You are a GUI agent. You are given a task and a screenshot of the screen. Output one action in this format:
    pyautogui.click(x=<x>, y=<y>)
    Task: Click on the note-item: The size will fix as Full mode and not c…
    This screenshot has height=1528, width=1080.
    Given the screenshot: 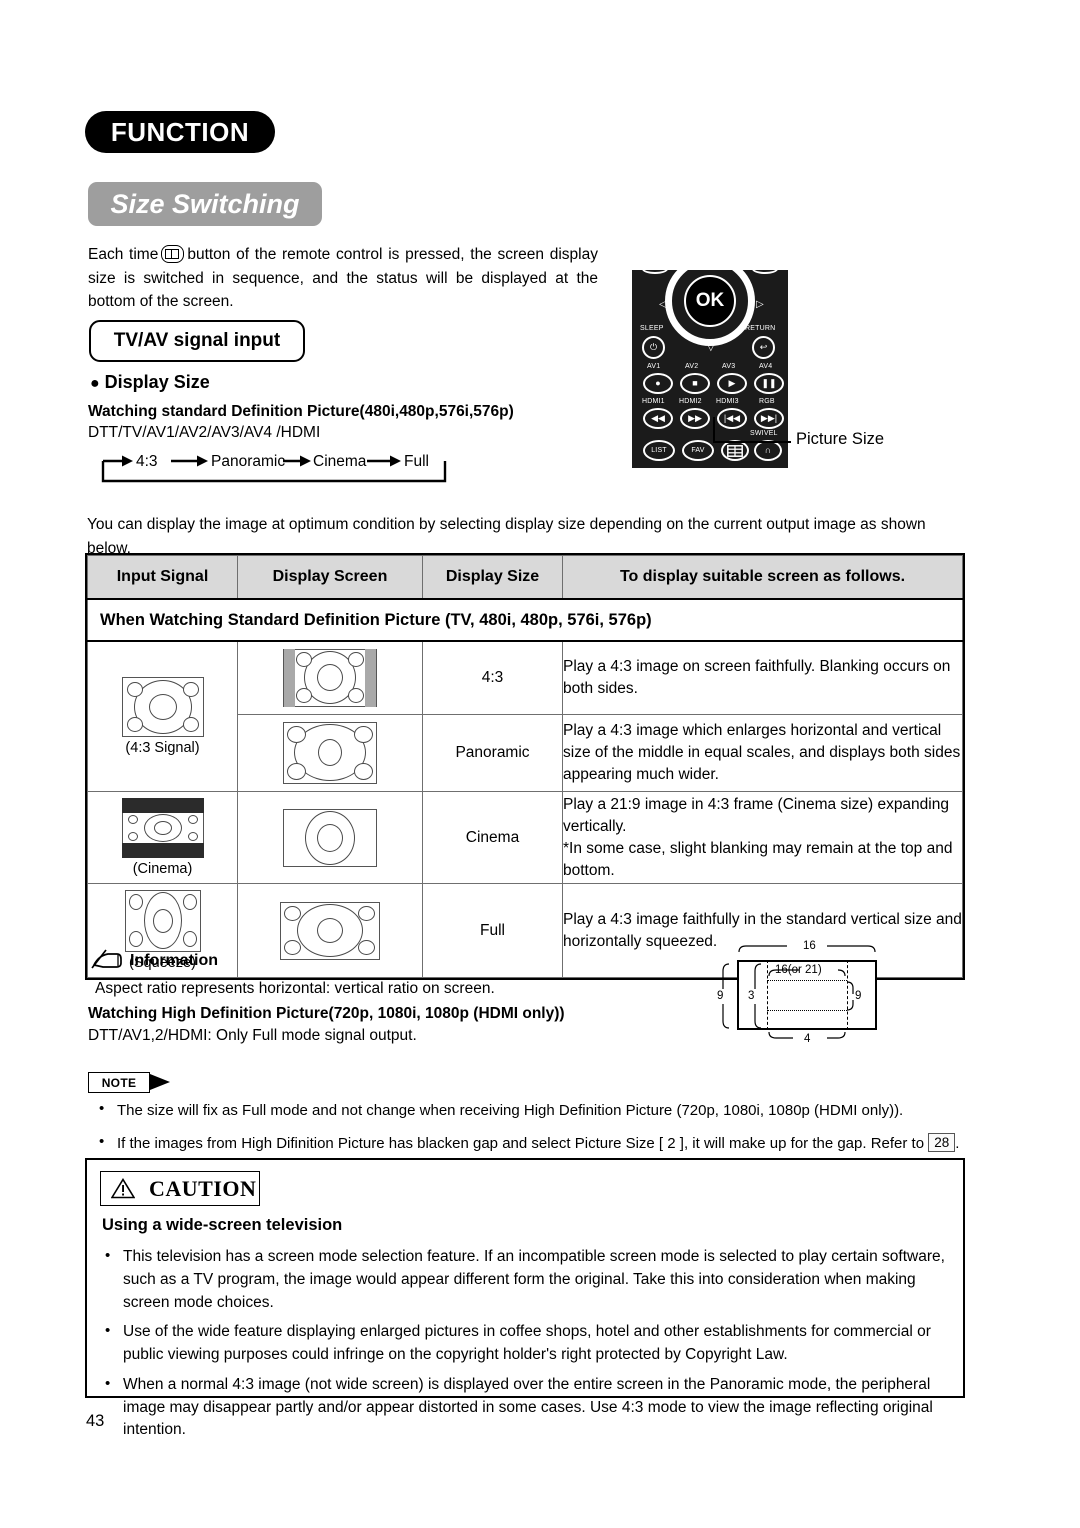 What is the action you would take?
    pyautogui.click(x=530, y=1110)
    